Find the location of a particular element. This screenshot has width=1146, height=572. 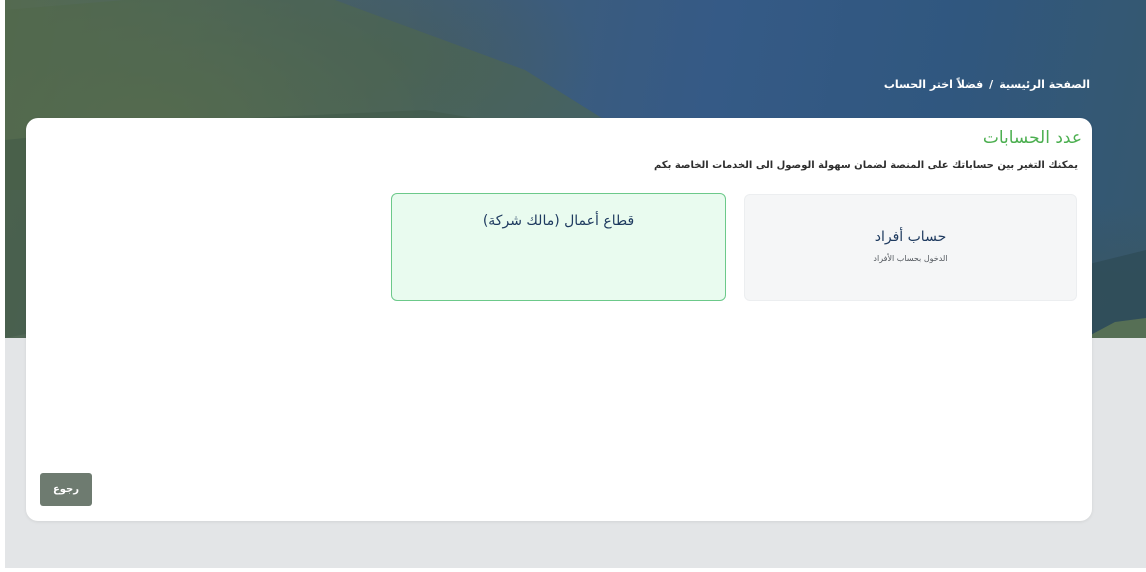

individual-account-description: الدخول بحساب الأفراد is located at coordinates (910, 258).